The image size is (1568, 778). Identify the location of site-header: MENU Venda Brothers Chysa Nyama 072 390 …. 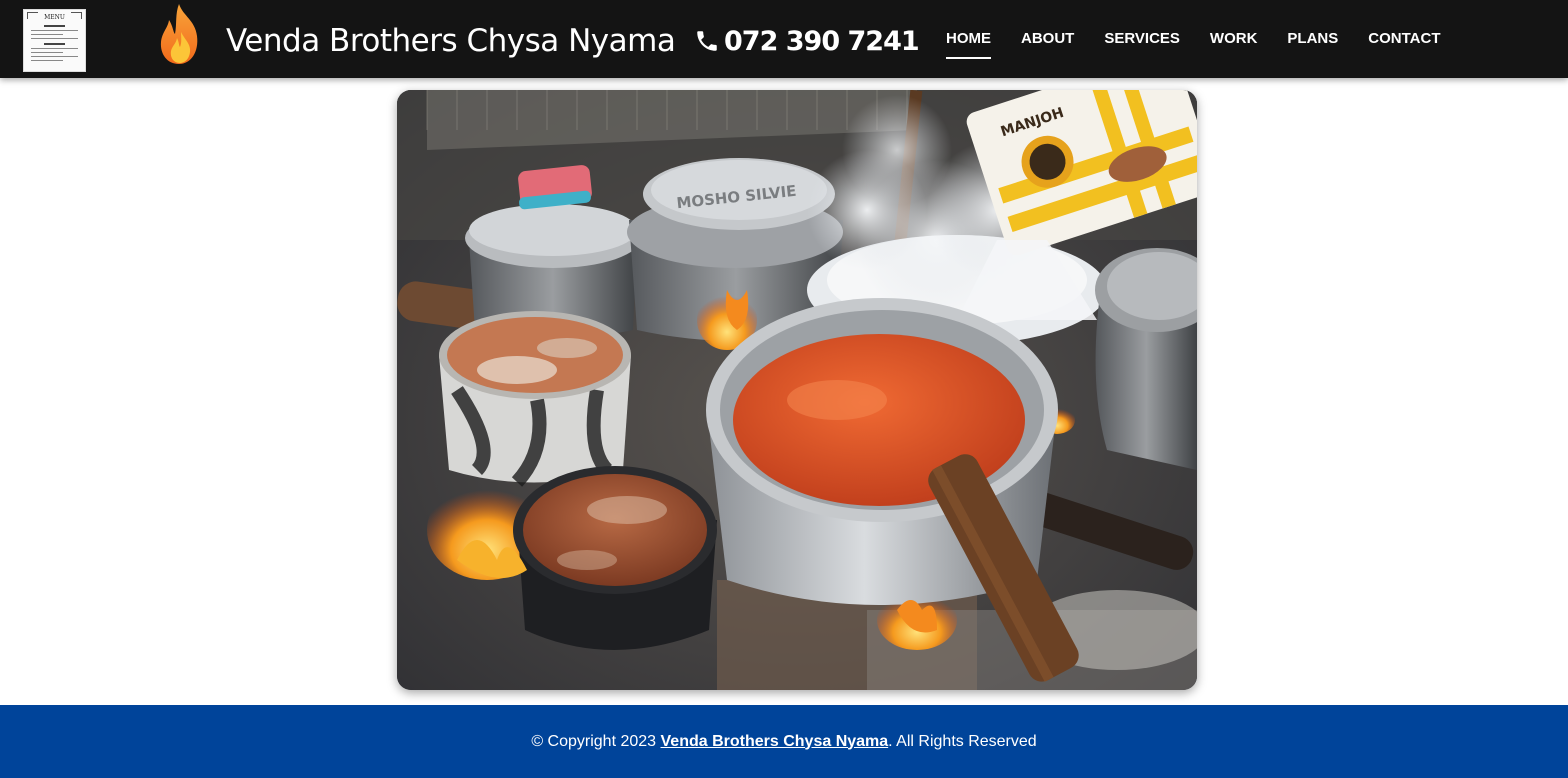
(784, 39).